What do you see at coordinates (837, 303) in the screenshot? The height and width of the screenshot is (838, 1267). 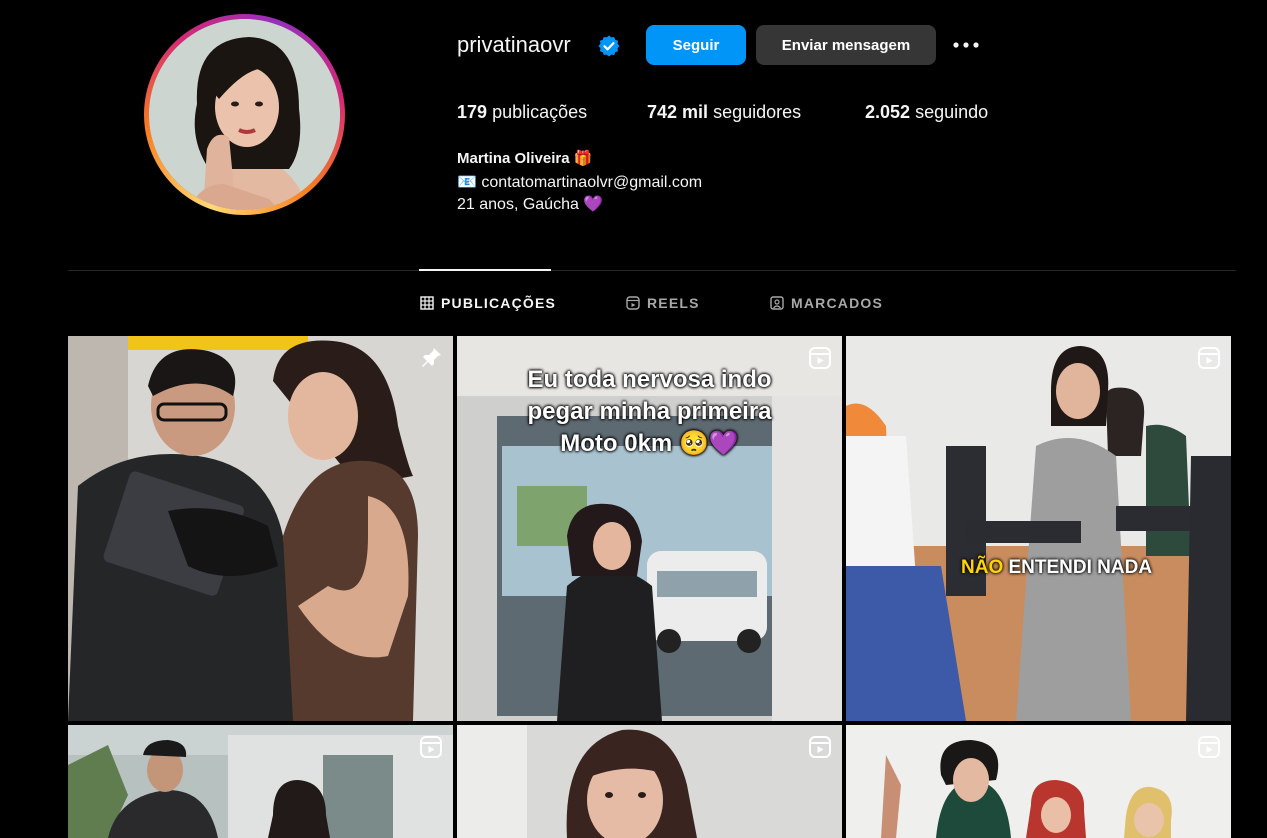 I see `tab-label: MARCADOS` at bounding box center [837, 303].